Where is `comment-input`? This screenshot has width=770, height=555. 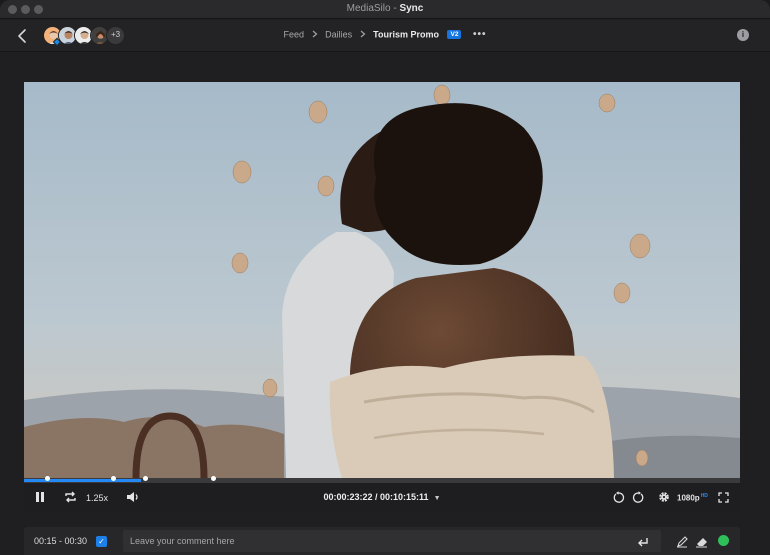 comment-input is located at coordinates (392, 541).